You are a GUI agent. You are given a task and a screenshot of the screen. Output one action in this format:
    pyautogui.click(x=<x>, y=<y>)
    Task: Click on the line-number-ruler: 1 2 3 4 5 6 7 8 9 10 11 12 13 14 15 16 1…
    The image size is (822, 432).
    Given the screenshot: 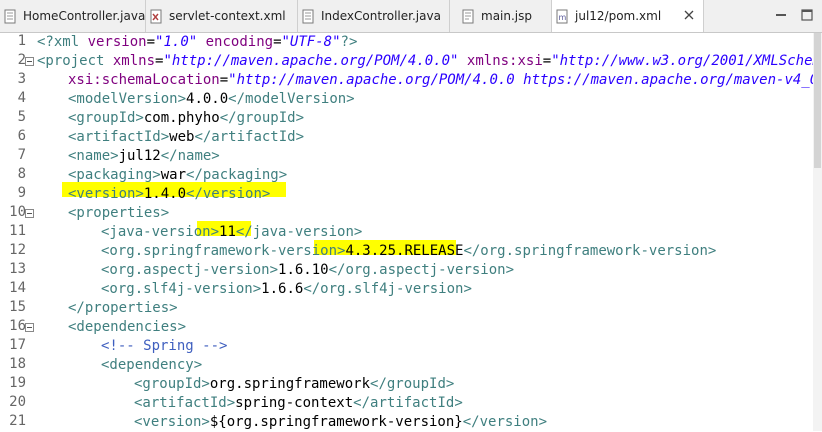 What is the action you would take?
    pyautogui.click(x=18, y=232)
    